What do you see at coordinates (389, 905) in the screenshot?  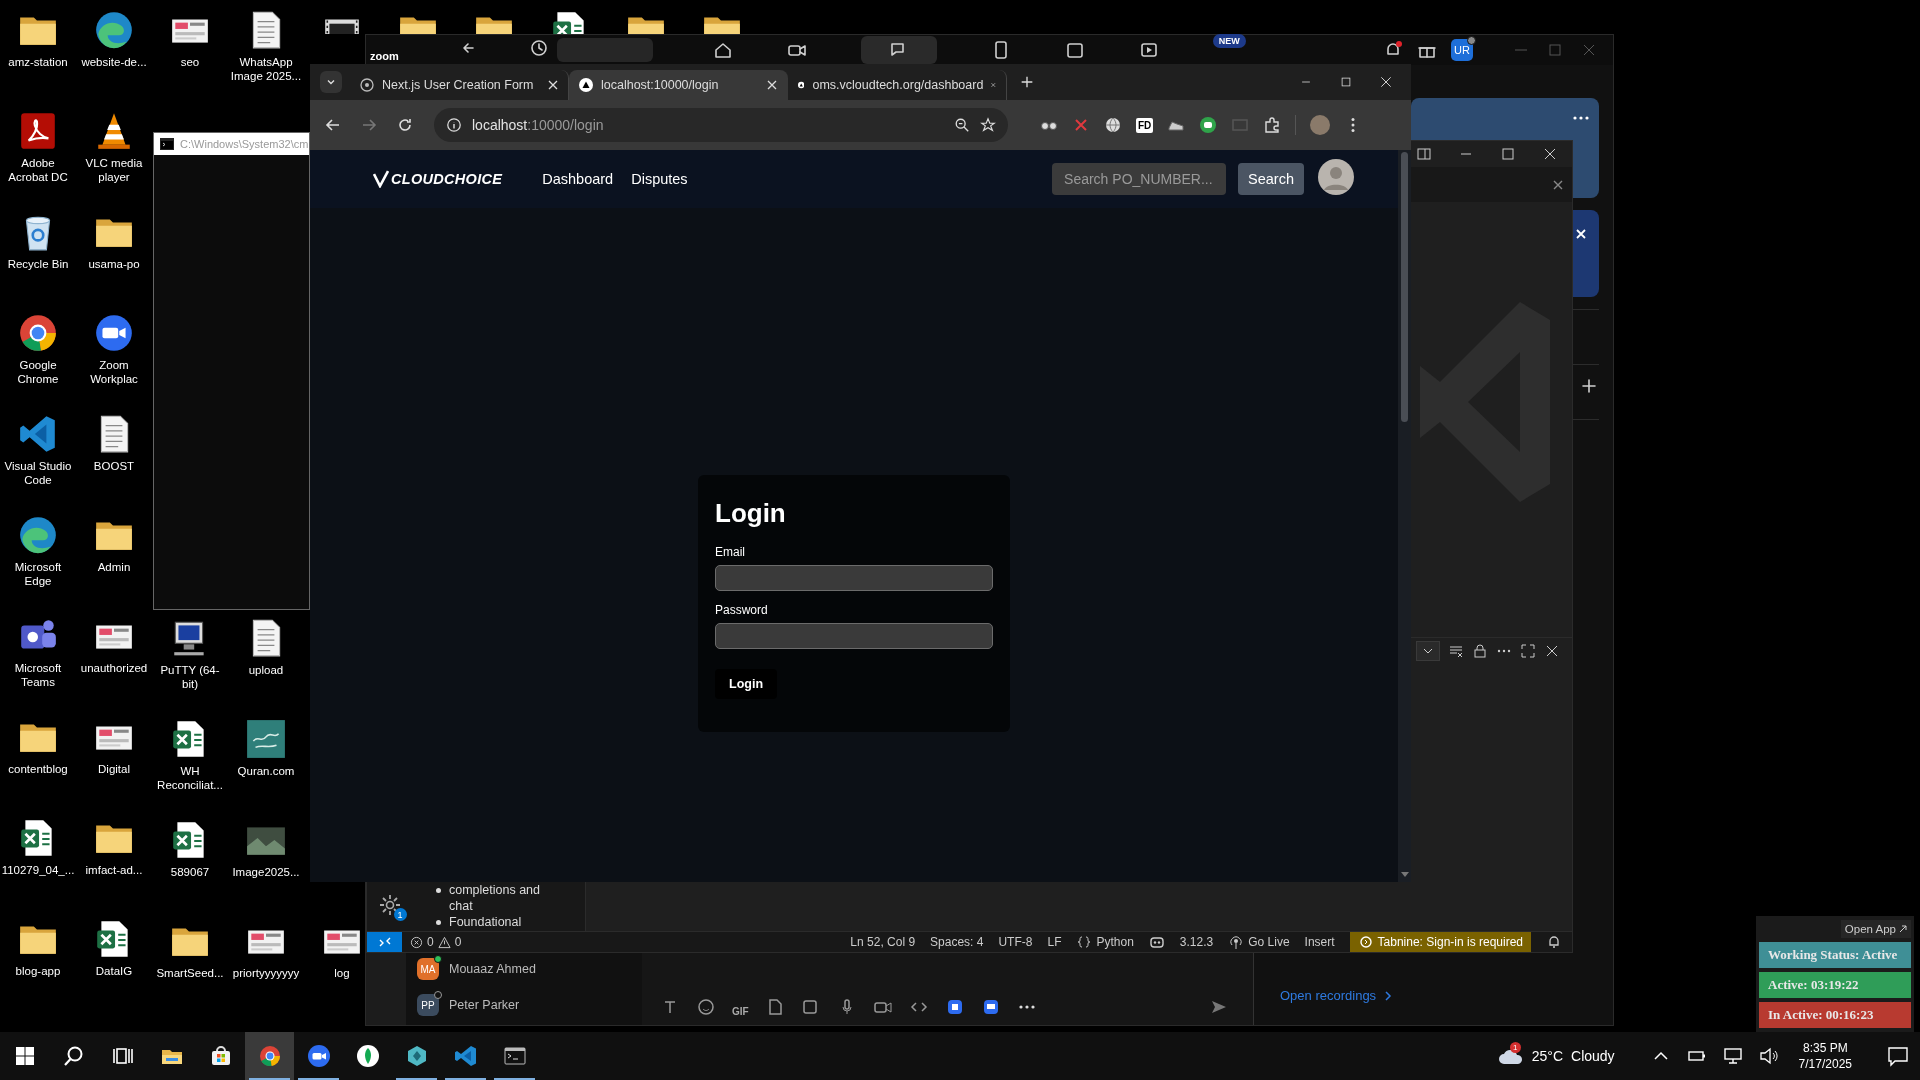 I see `settings-icon` at bounding box center [389, 905].